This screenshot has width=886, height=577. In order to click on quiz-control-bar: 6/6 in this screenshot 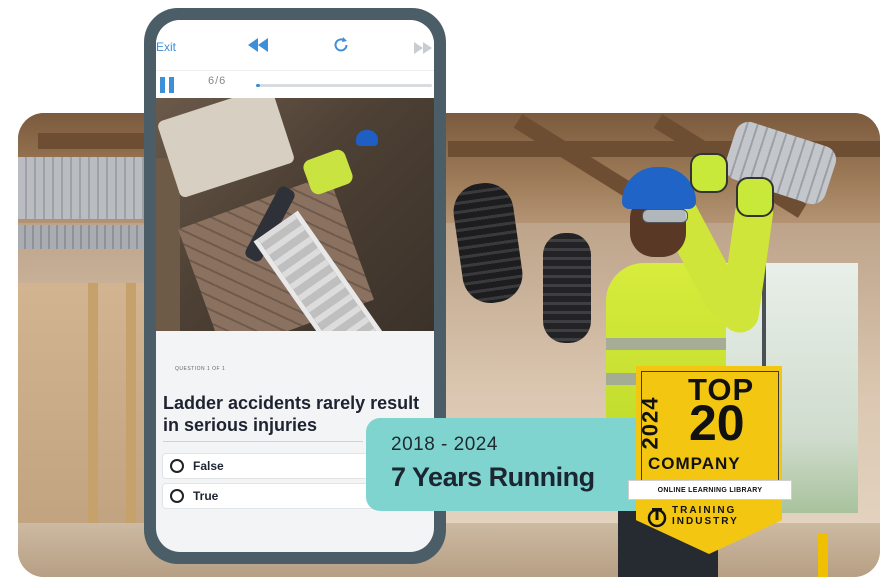, I will do `click(295, 84)`.